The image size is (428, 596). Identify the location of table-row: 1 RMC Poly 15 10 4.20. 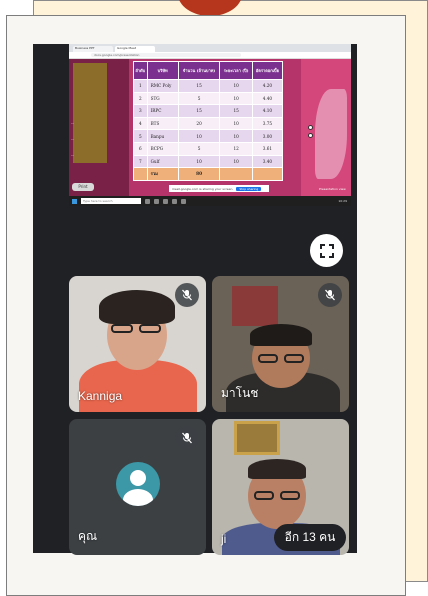
(208, 86).